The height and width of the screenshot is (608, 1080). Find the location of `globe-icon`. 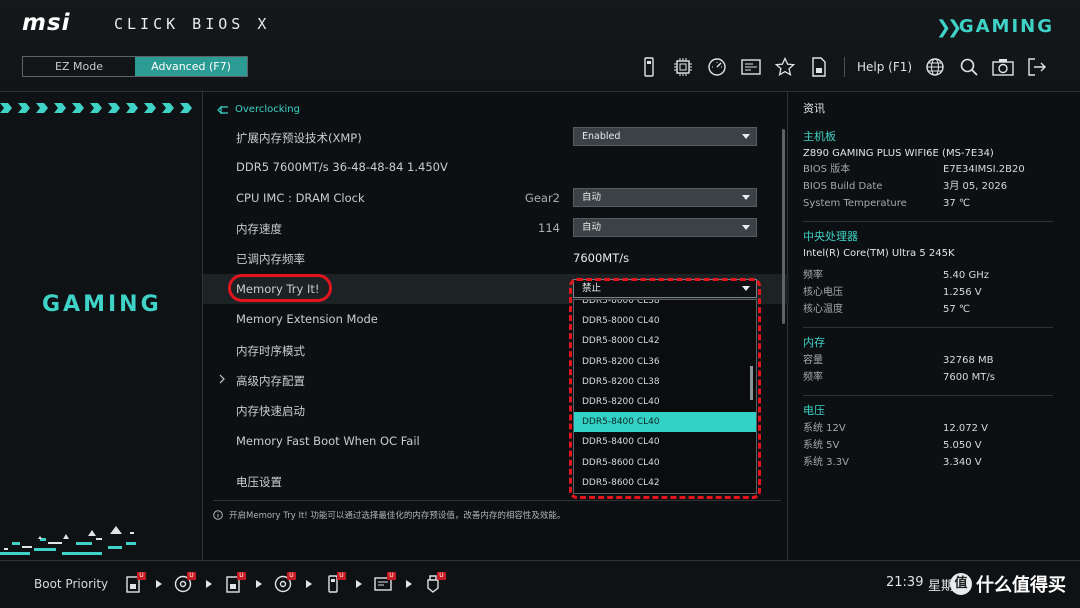

globe-icon is located at coordinates (935, 67).